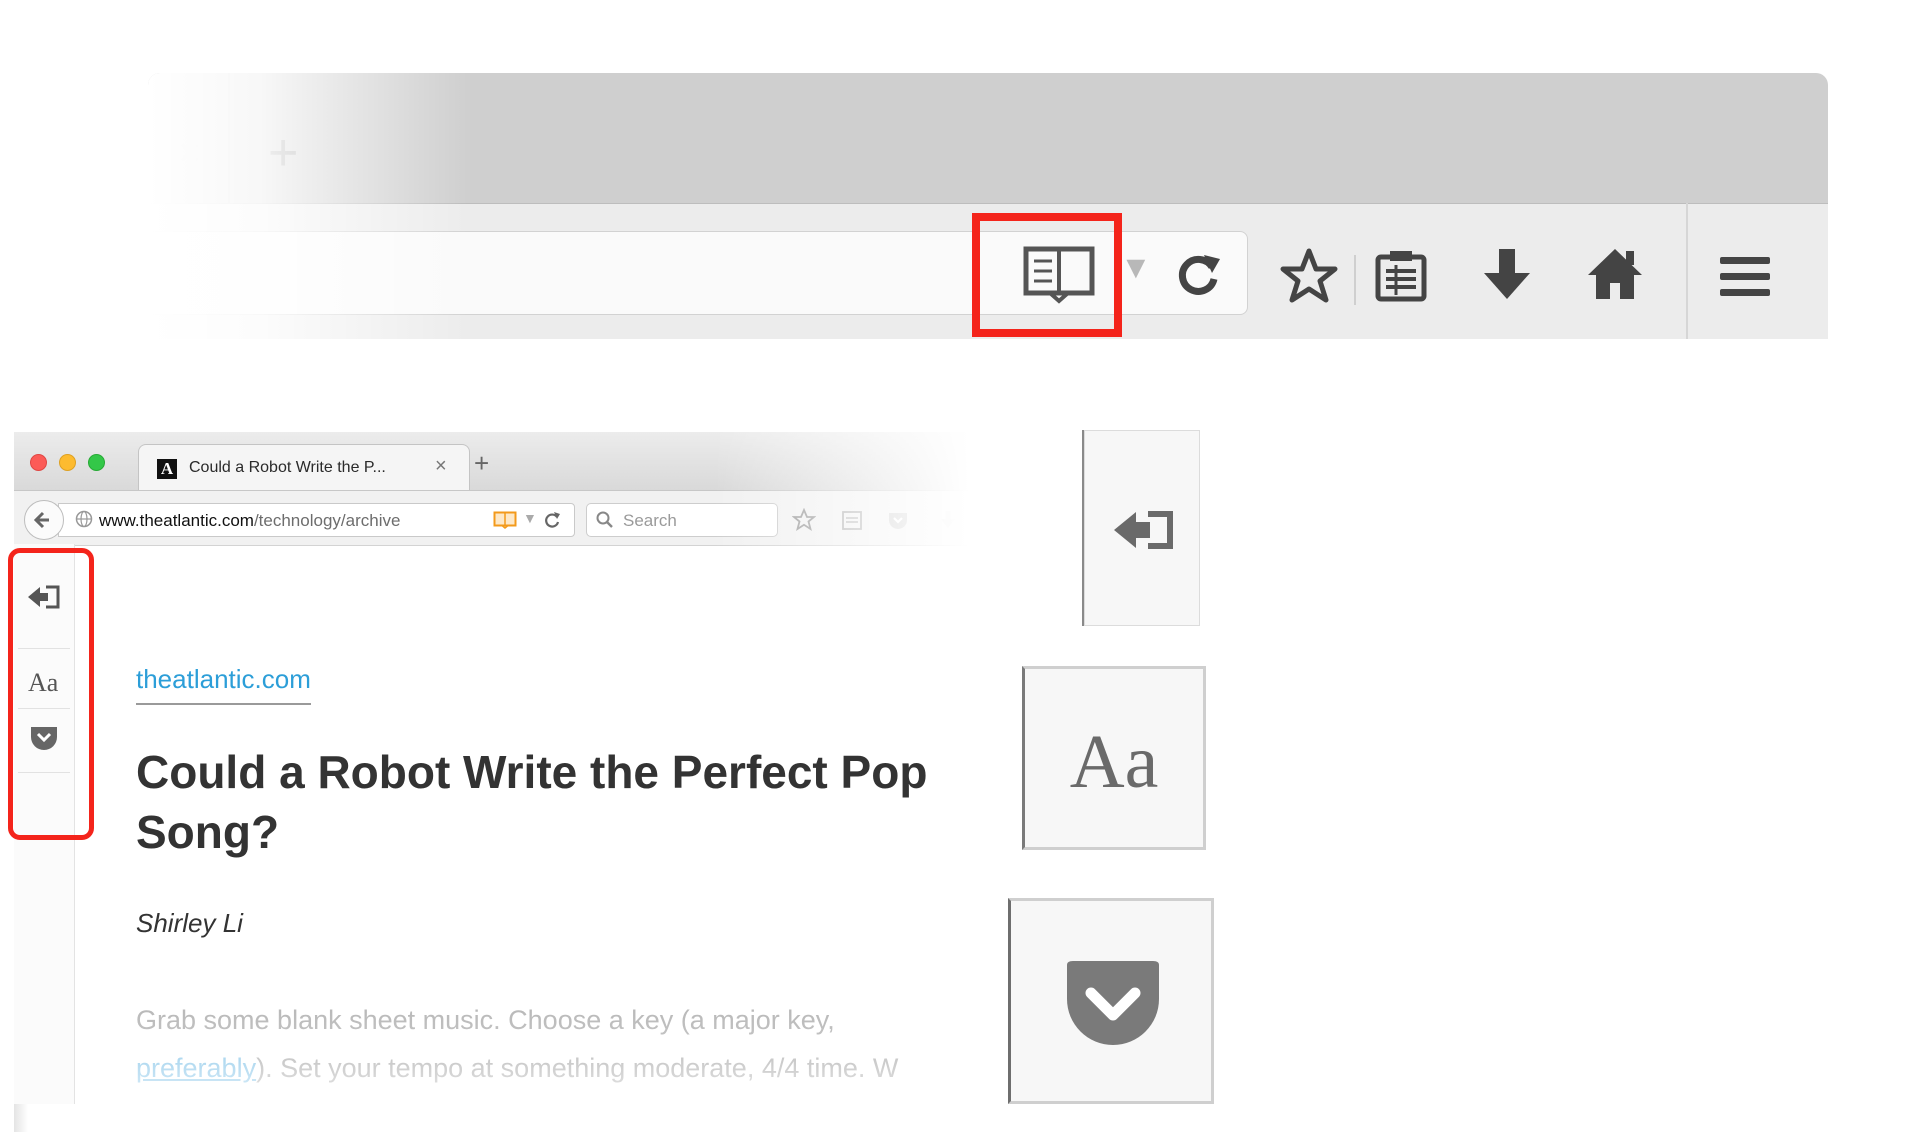 Image resolution: width=1920 pixels, height=1132 pixels. What do you see at coordinates (1745, 276) in the screenshot?
I see `hamburger-menu-icon` at bounding box center [1745, 276].